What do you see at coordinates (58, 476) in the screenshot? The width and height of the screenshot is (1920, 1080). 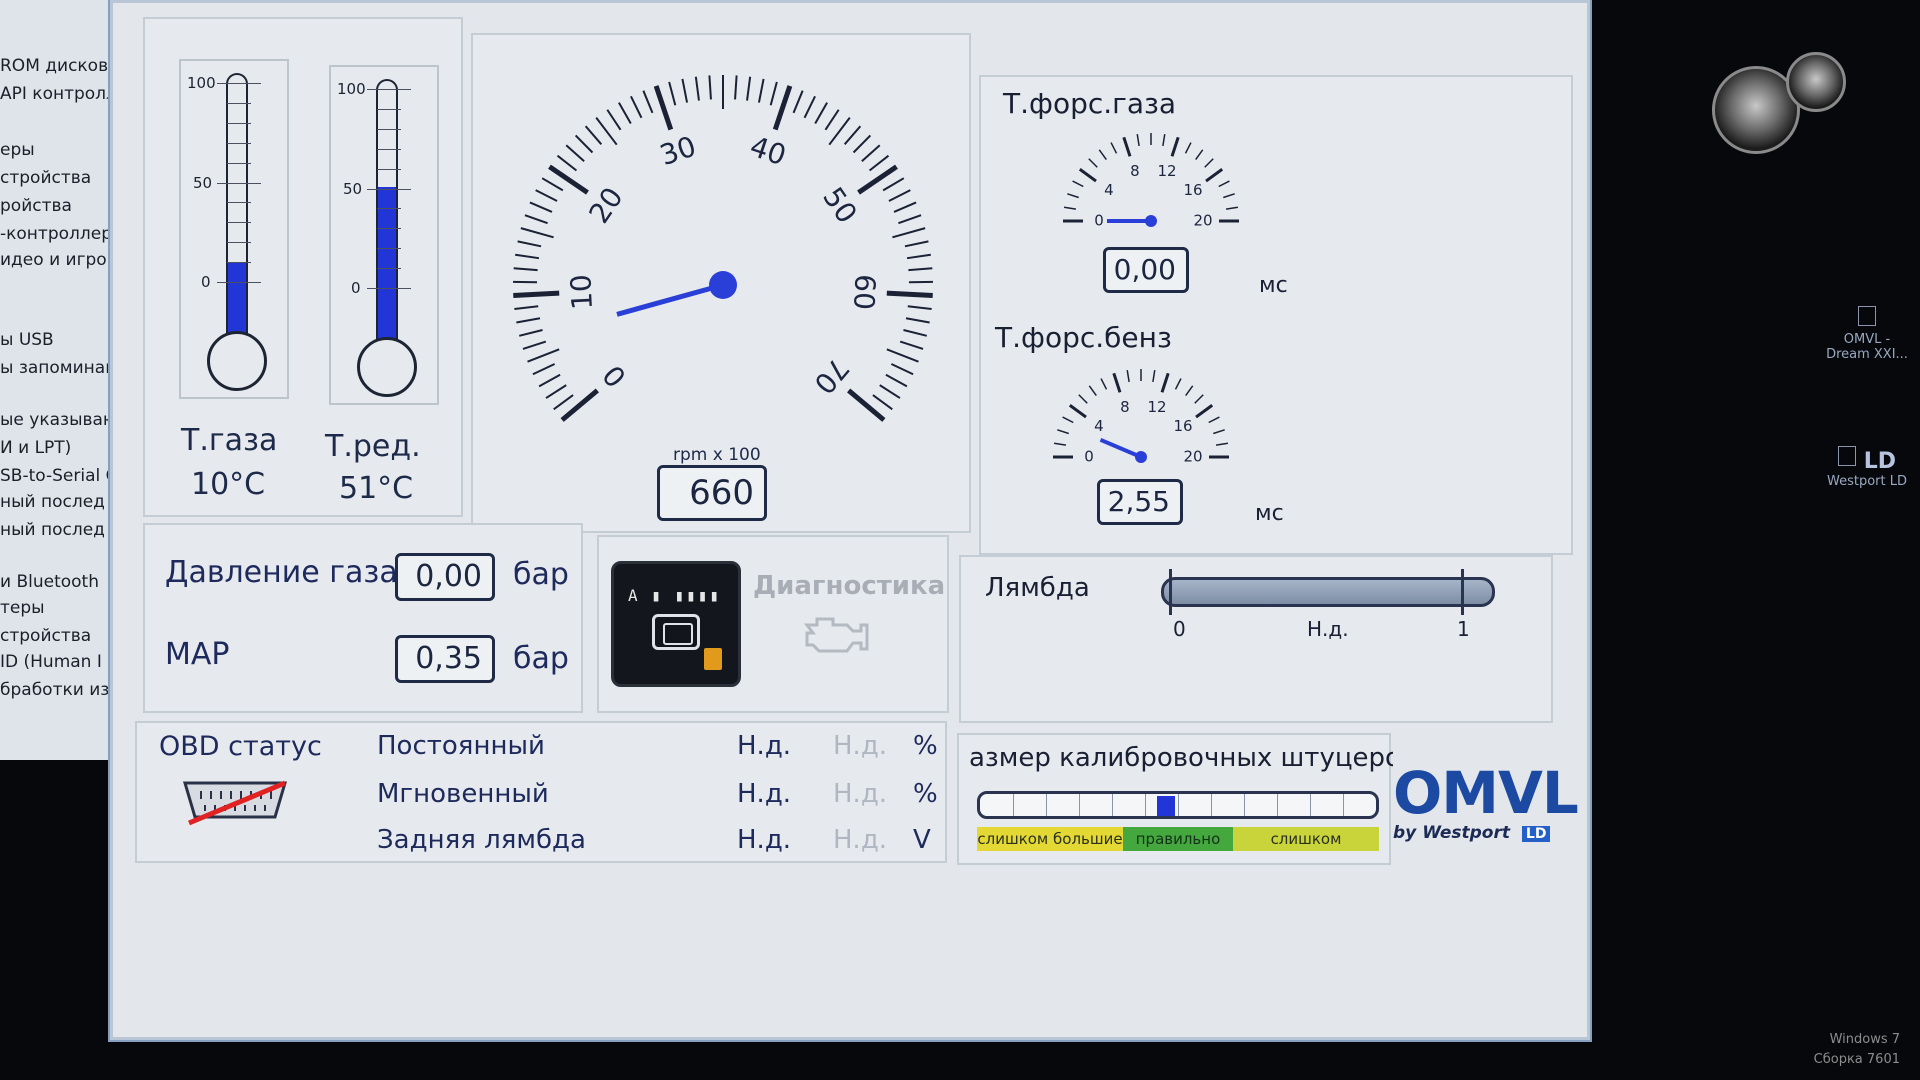 I see `background-list-item: SB-to-Serial C` at bounding box center [58, 476].